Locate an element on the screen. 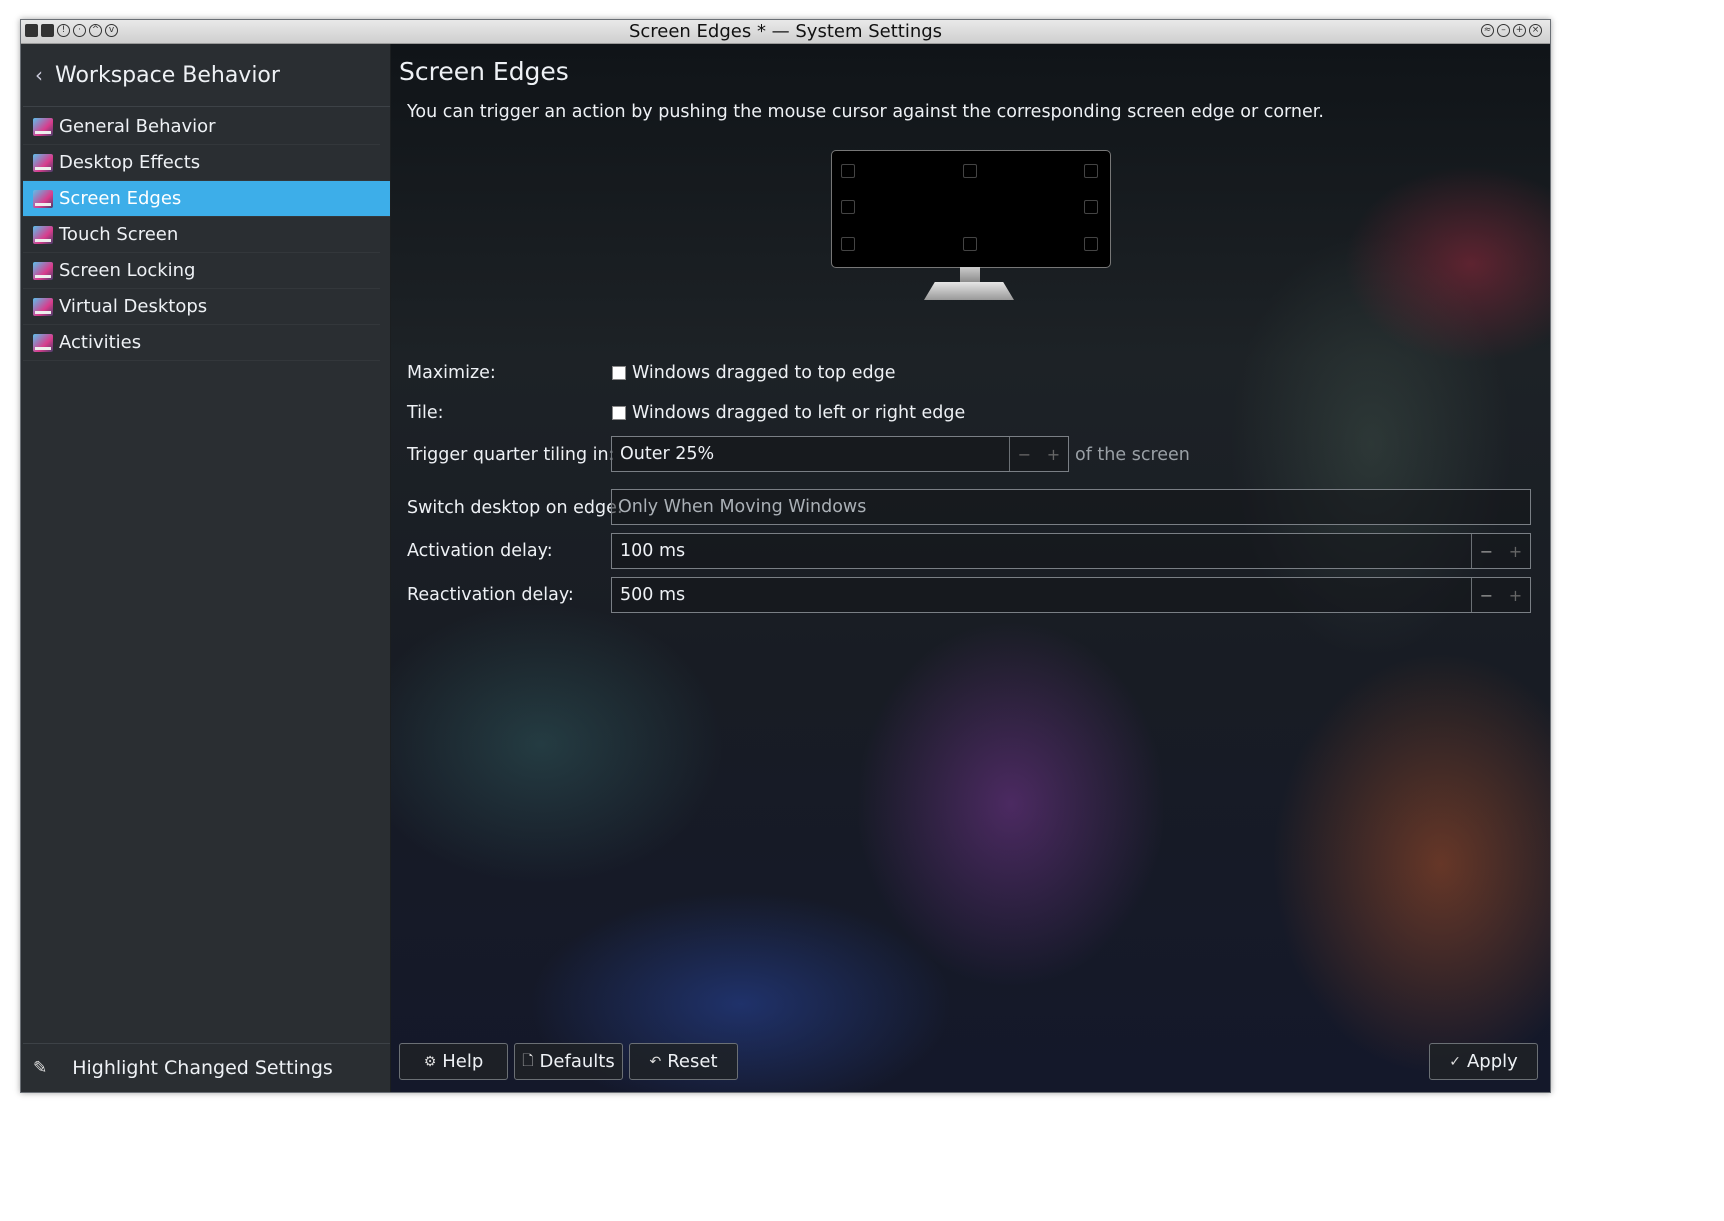 The width and height of the screenshot is (1724, 1221). tile-checkbox-label: Windows dragged to left or right edge is located at coordinates (799, 413).